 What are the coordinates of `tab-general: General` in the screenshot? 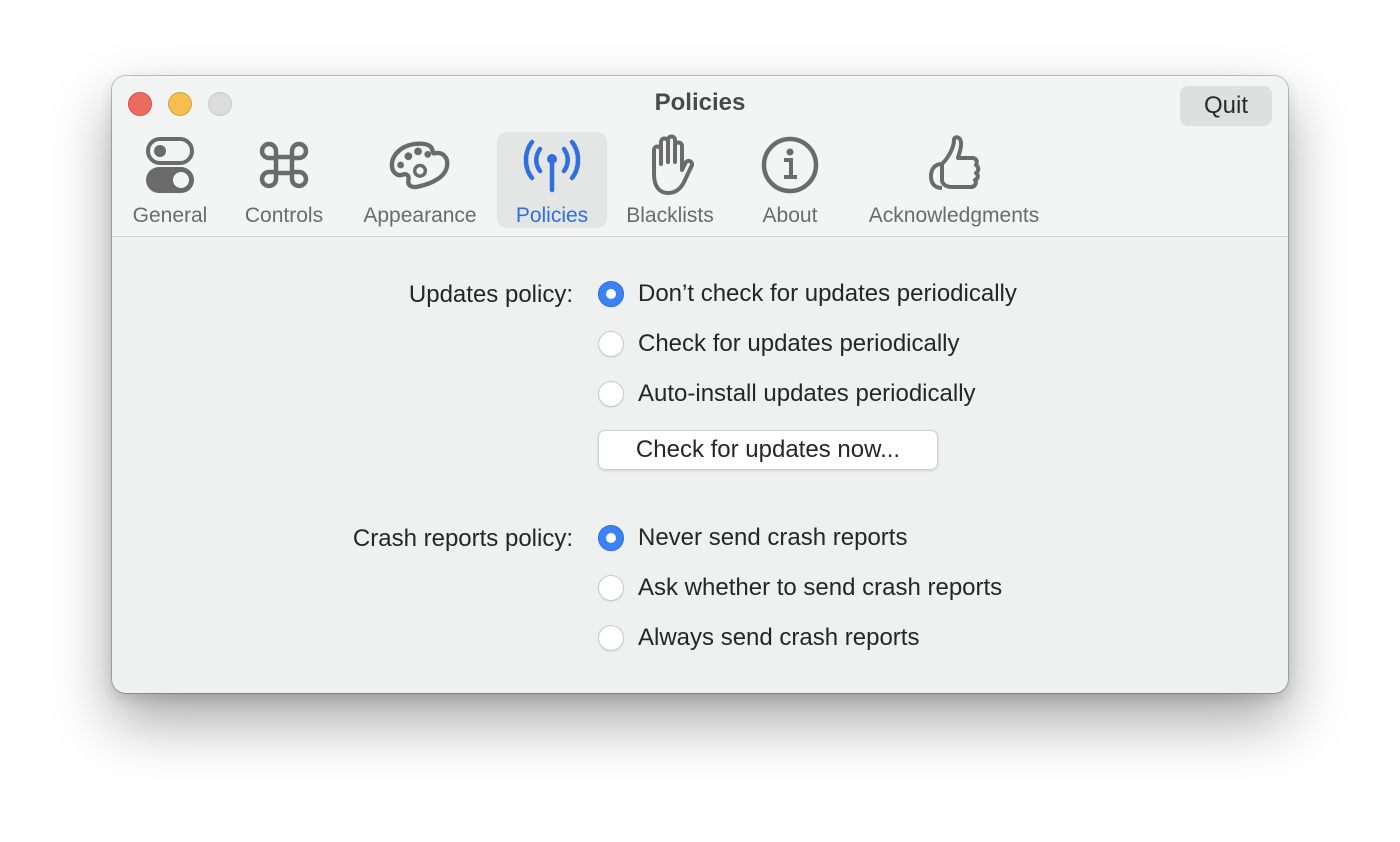 It's located at (170, 180).